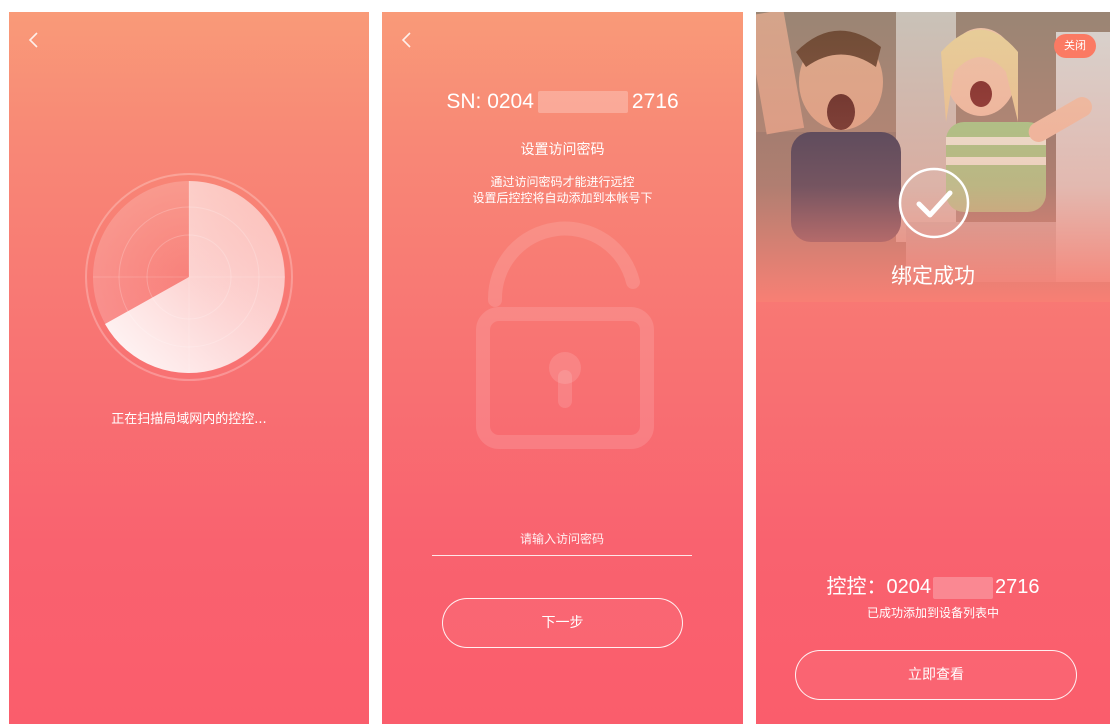  Describe the element at coordinates (562, 190) in the screenshot. I see `description: 通过访问密码才能进行远控 设置后控控将自动添加到本帐号下` at that location.